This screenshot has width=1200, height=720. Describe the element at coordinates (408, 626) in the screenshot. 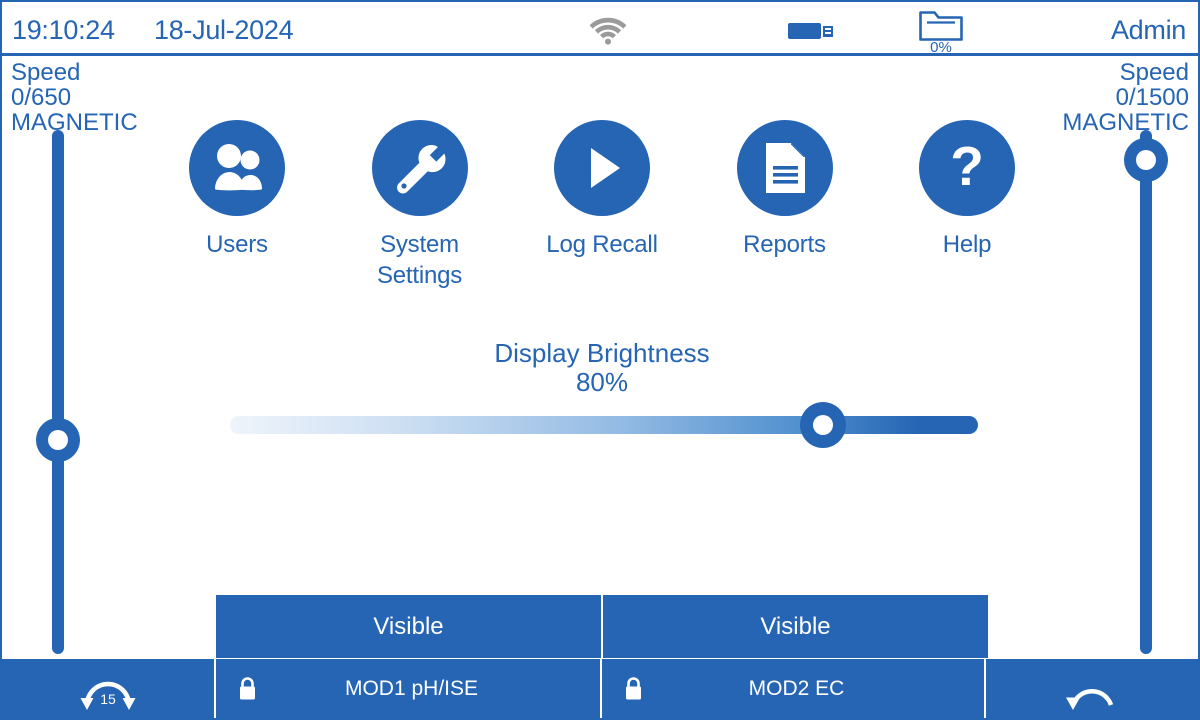

I see `mod1-visible-button: Visible` at that location.